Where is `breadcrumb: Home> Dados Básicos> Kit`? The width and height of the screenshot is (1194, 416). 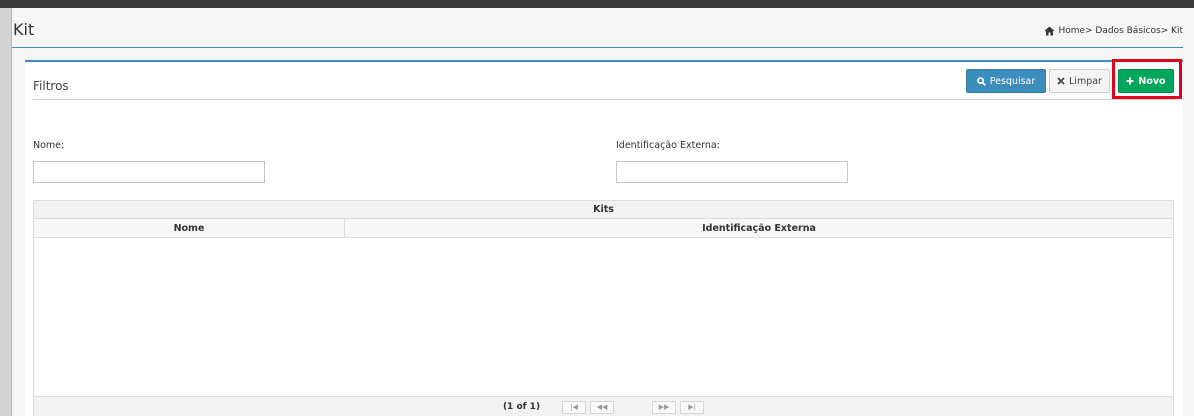 breadcrumb: Home> Dados Básicos> Kit is located at coordinates (1113, 31).